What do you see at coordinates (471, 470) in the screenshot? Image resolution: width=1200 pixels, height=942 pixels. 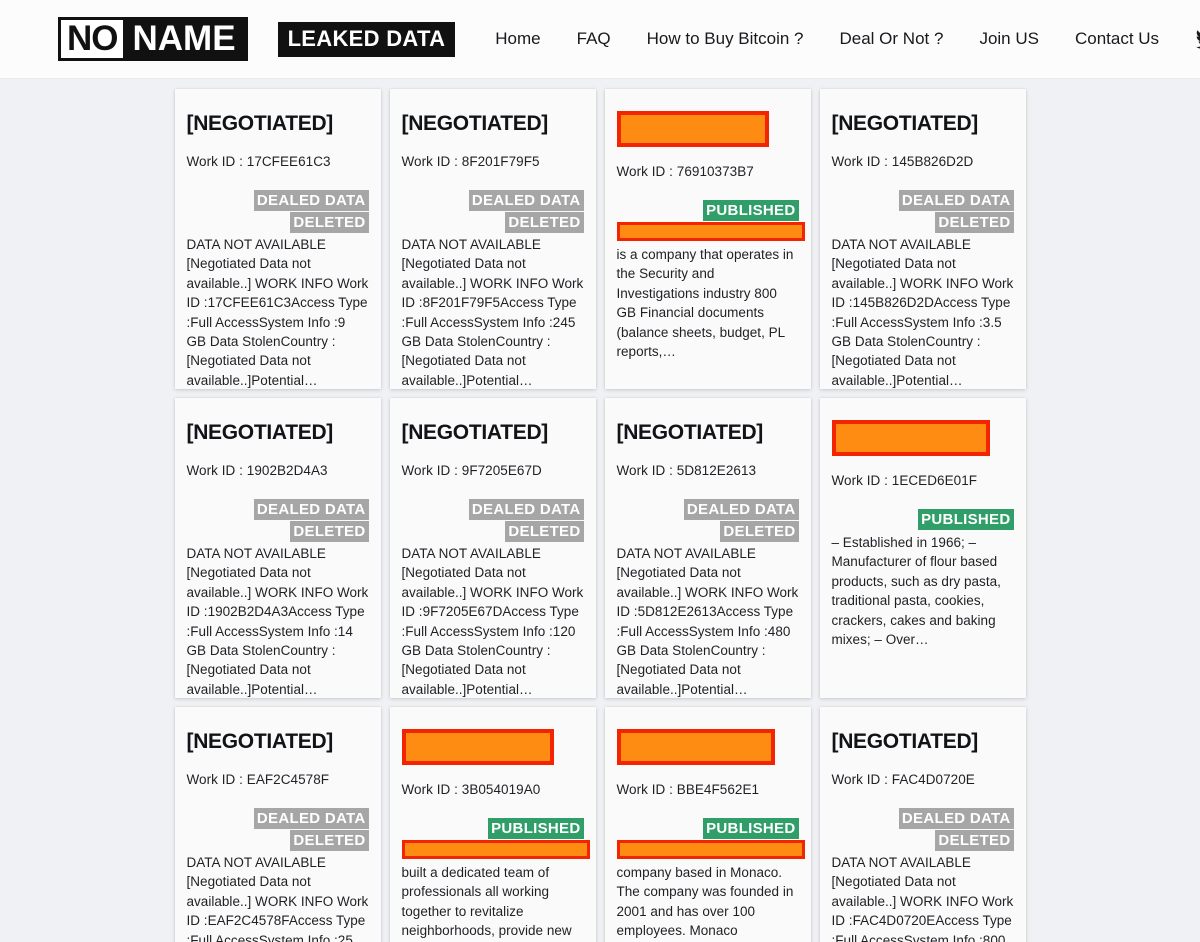 I see `card-work-id: Work ID : 9F7205E67D` at bounding box center [471, 470].